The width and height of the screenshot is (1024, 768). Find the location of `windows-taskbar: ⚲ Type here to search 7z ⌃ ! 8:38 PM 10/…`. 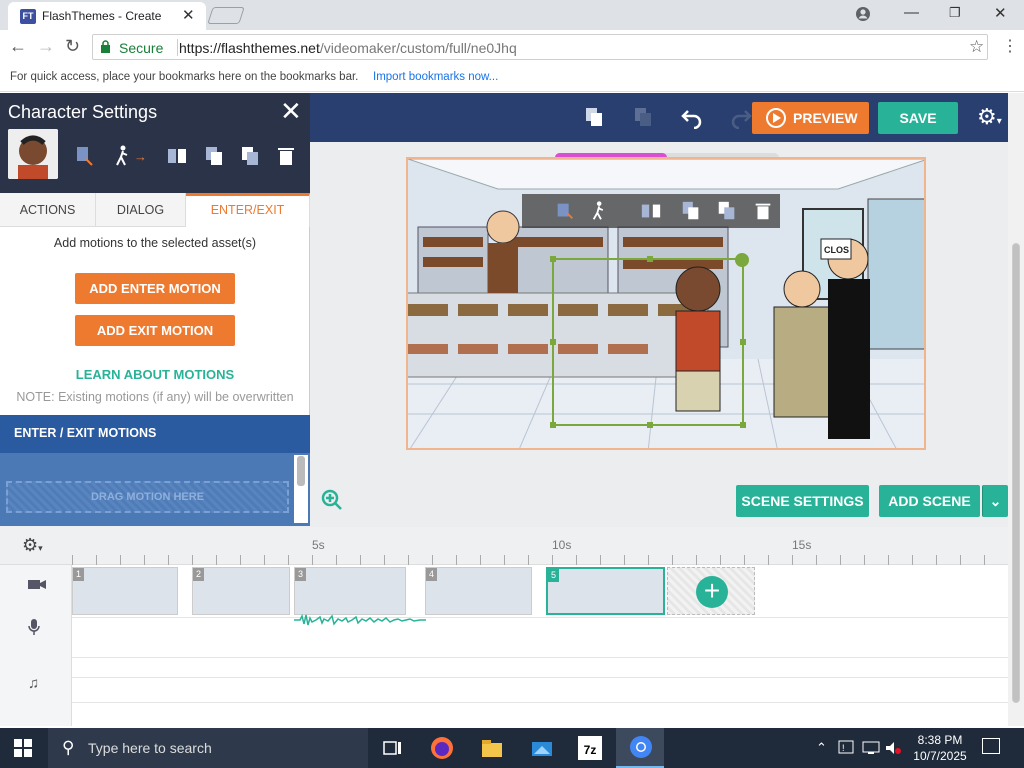

windows-taskbar: ⚲ Type here to search 7z ⌃ ! 8:38 PM 10/… is located at coordinates (512, 748).